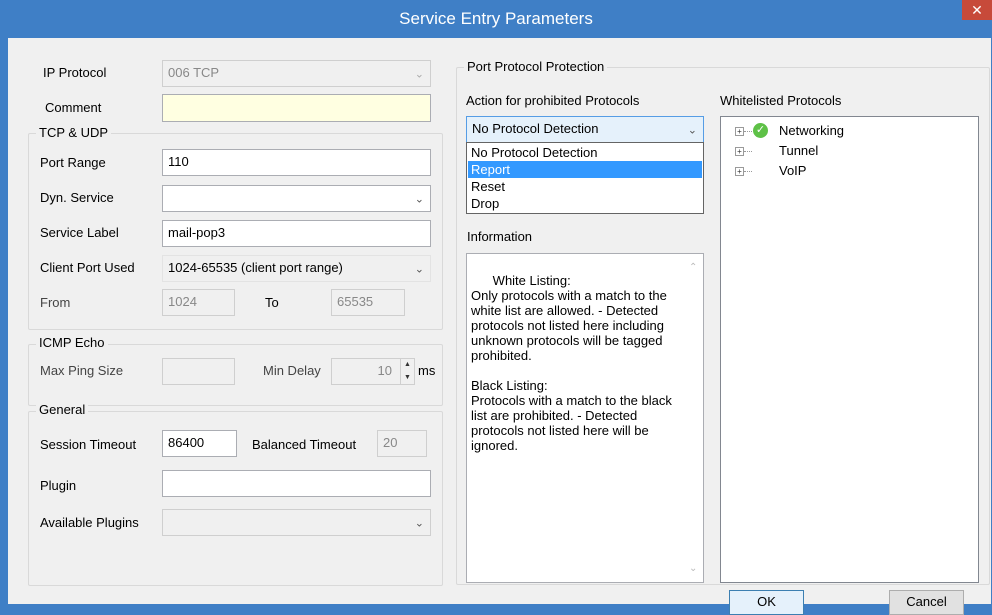 The width and height of the screenshot is (992, 615). I want to click on balanced-timeout-label: Balanced Timeout, so click(304, 444).